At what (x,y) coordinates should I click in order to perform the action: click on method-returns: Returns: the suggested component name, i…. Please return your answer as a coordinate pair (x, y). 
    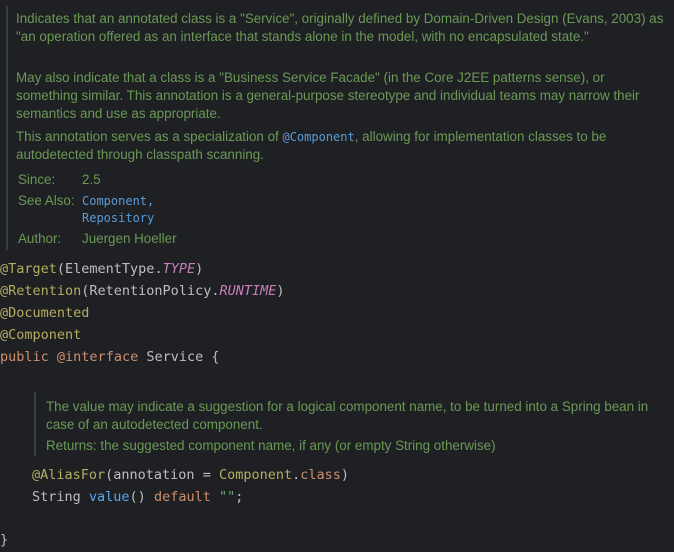
    Looking at the image, I should click on (348, 446).